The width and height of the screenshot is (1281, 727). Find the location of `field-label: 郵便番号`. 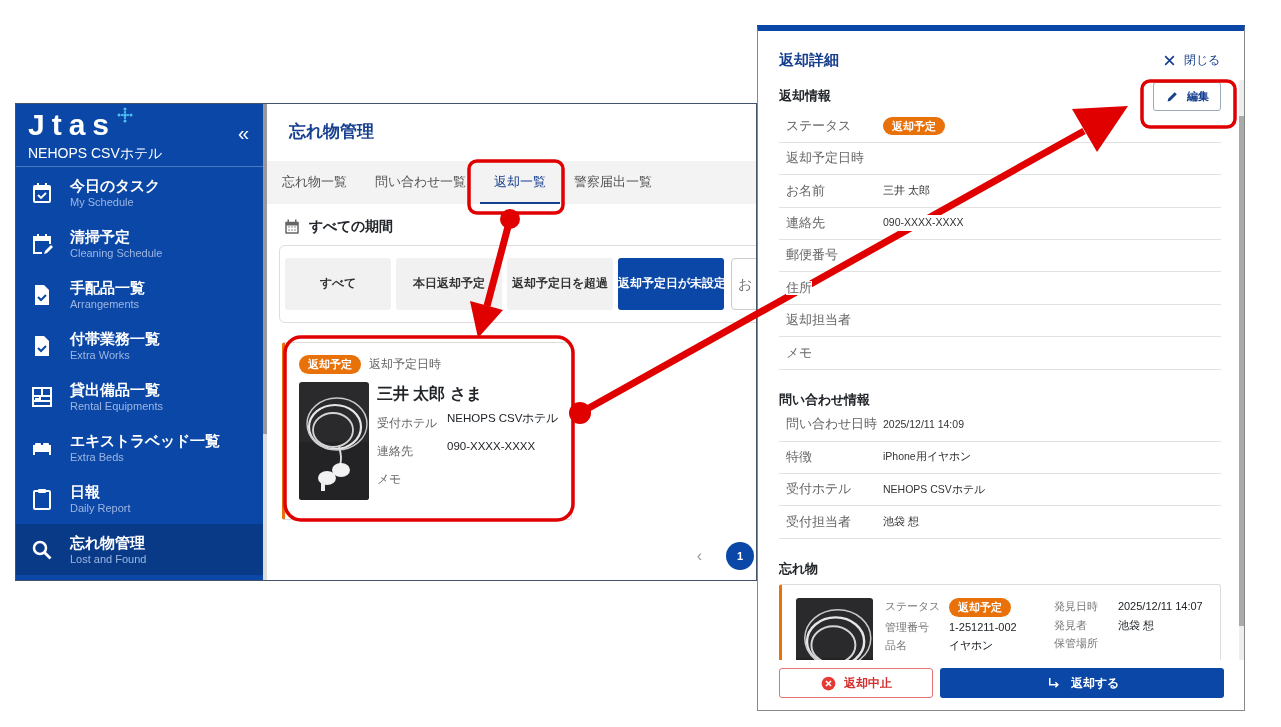

field-label: 郵便番号 is located at coordinates (812, 255).